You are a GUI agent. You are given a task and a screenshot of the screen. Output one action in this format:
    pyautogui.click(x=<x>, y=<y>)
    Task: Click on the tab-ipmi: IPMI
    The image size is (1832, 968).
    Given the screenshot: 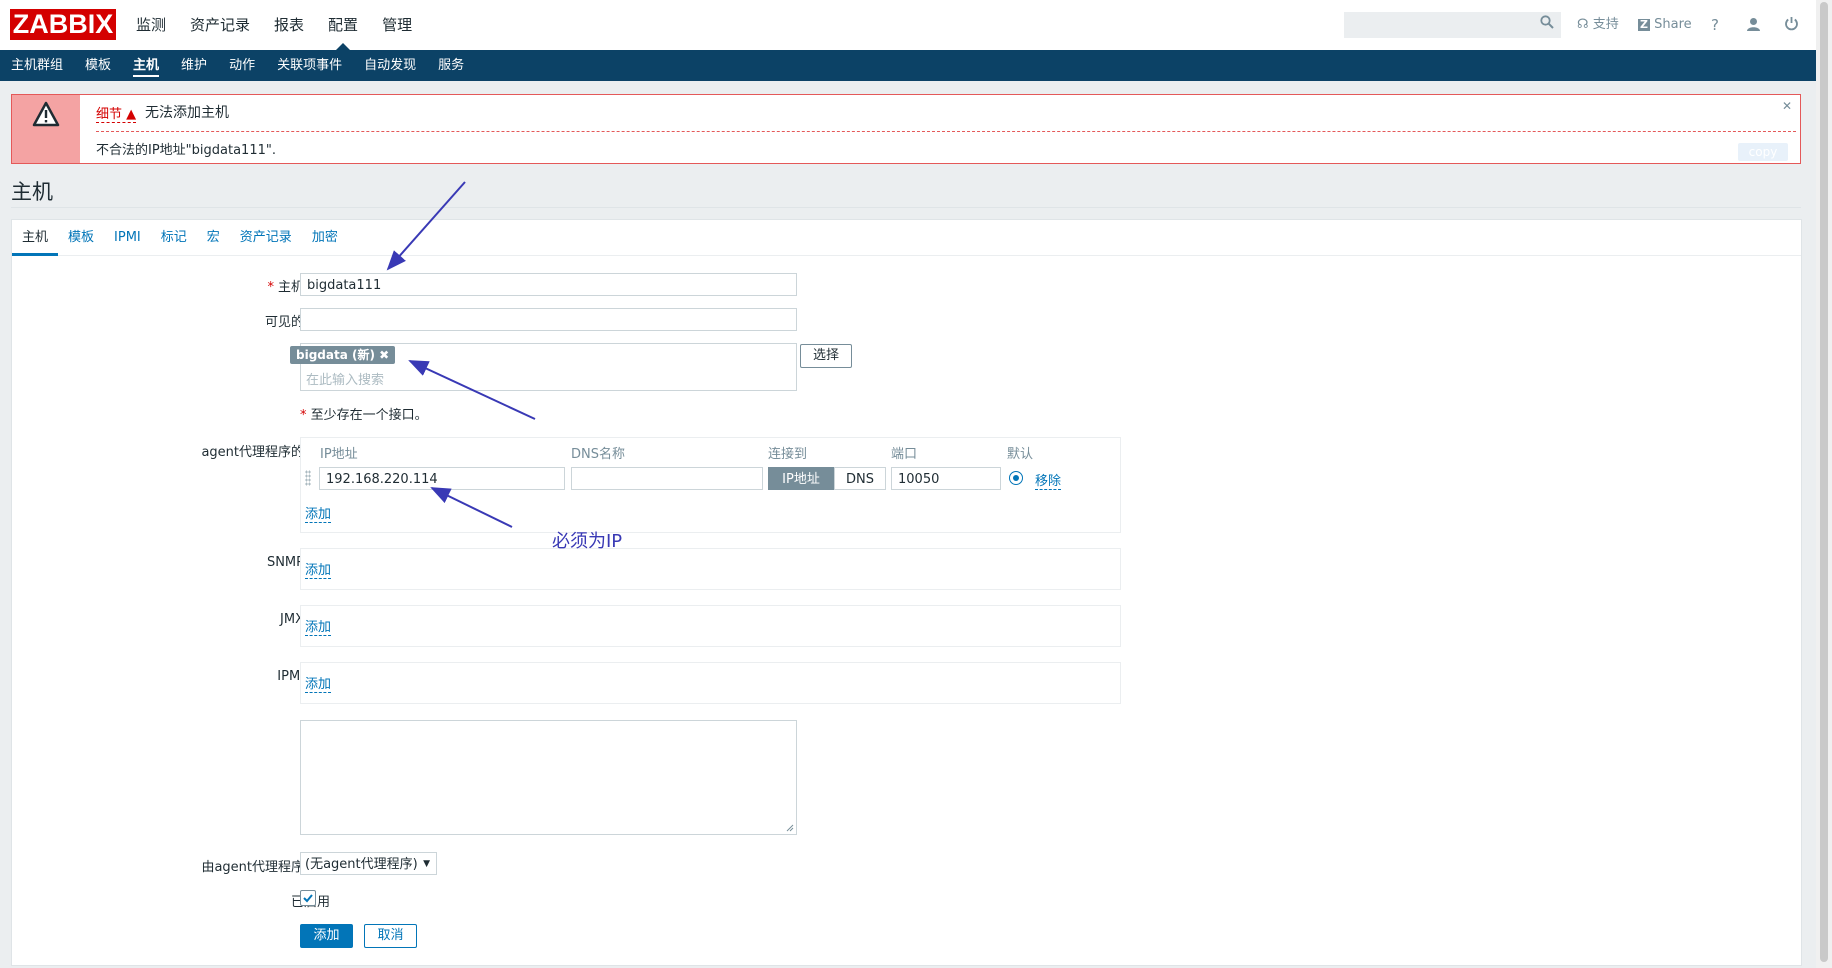 What is the action you would take?
    pyautogui.click(x=127, y=237)
    